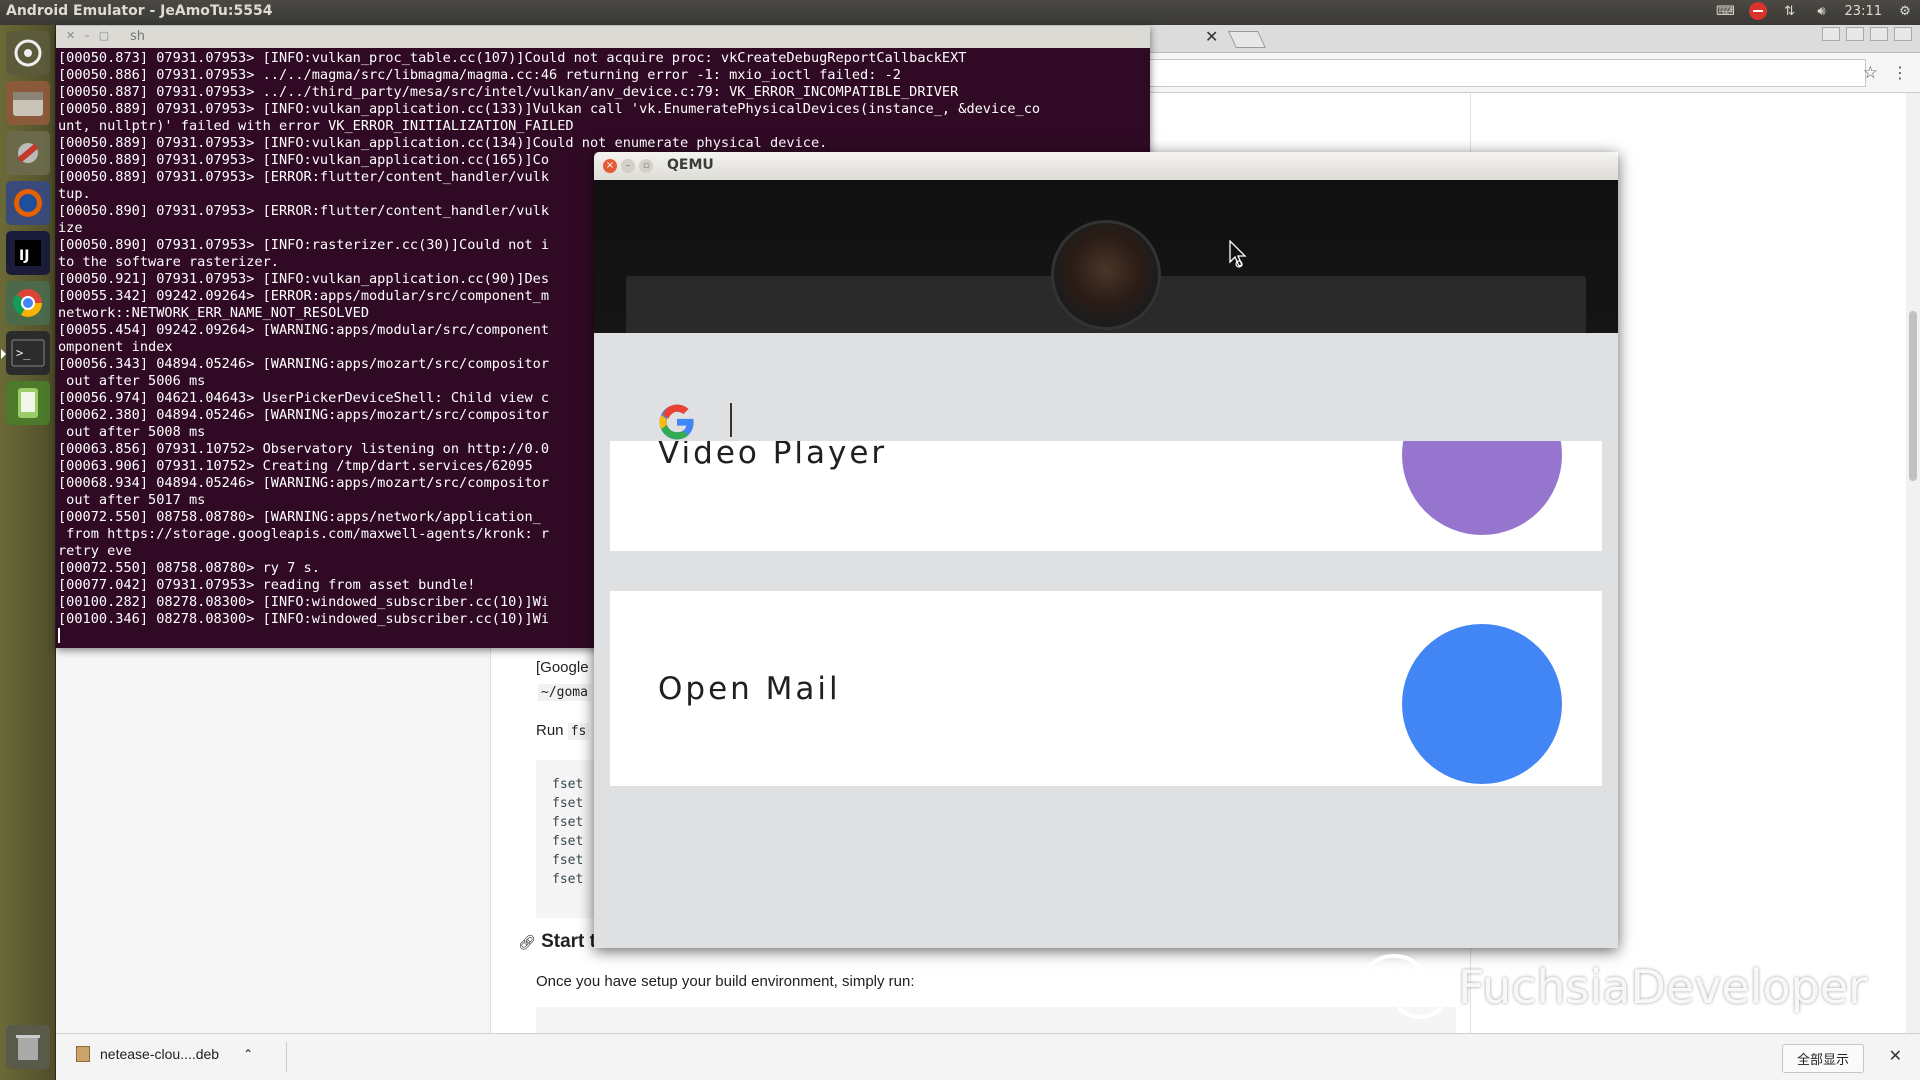 Image resolution: width=1920 pixels, height=1080 pixels. I want to click on heading-text: Start t, so click(568, 941).